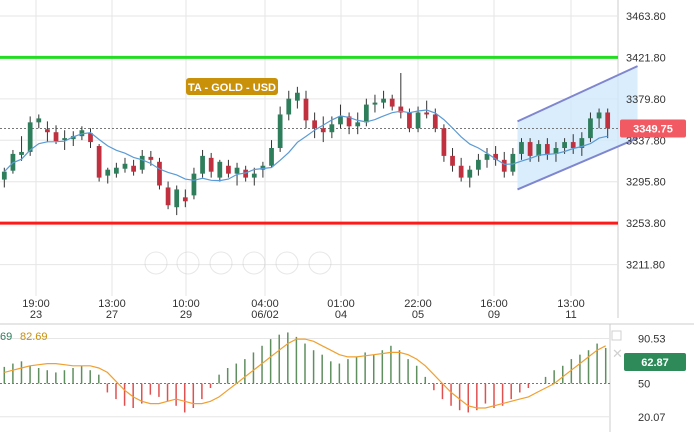 Image resolution: width=694 pixels, height=432 pixels. I want to click on indicator-tick-label: 50, so click(644, 385).